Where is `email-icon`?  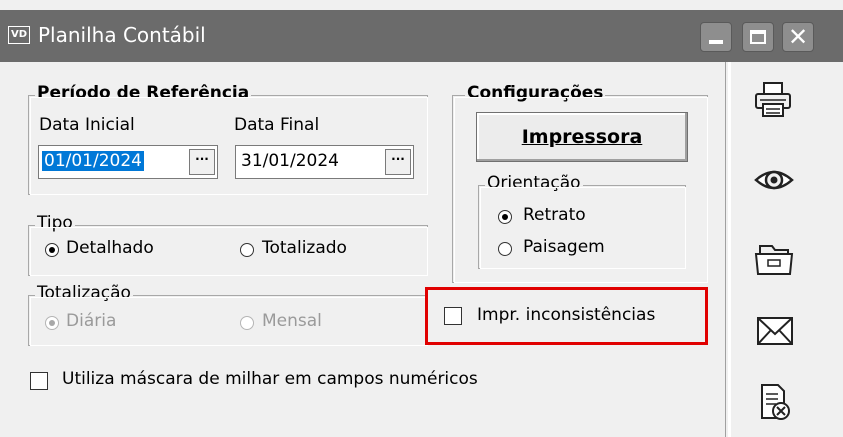 email-icon is located at coordinates (774, 330).